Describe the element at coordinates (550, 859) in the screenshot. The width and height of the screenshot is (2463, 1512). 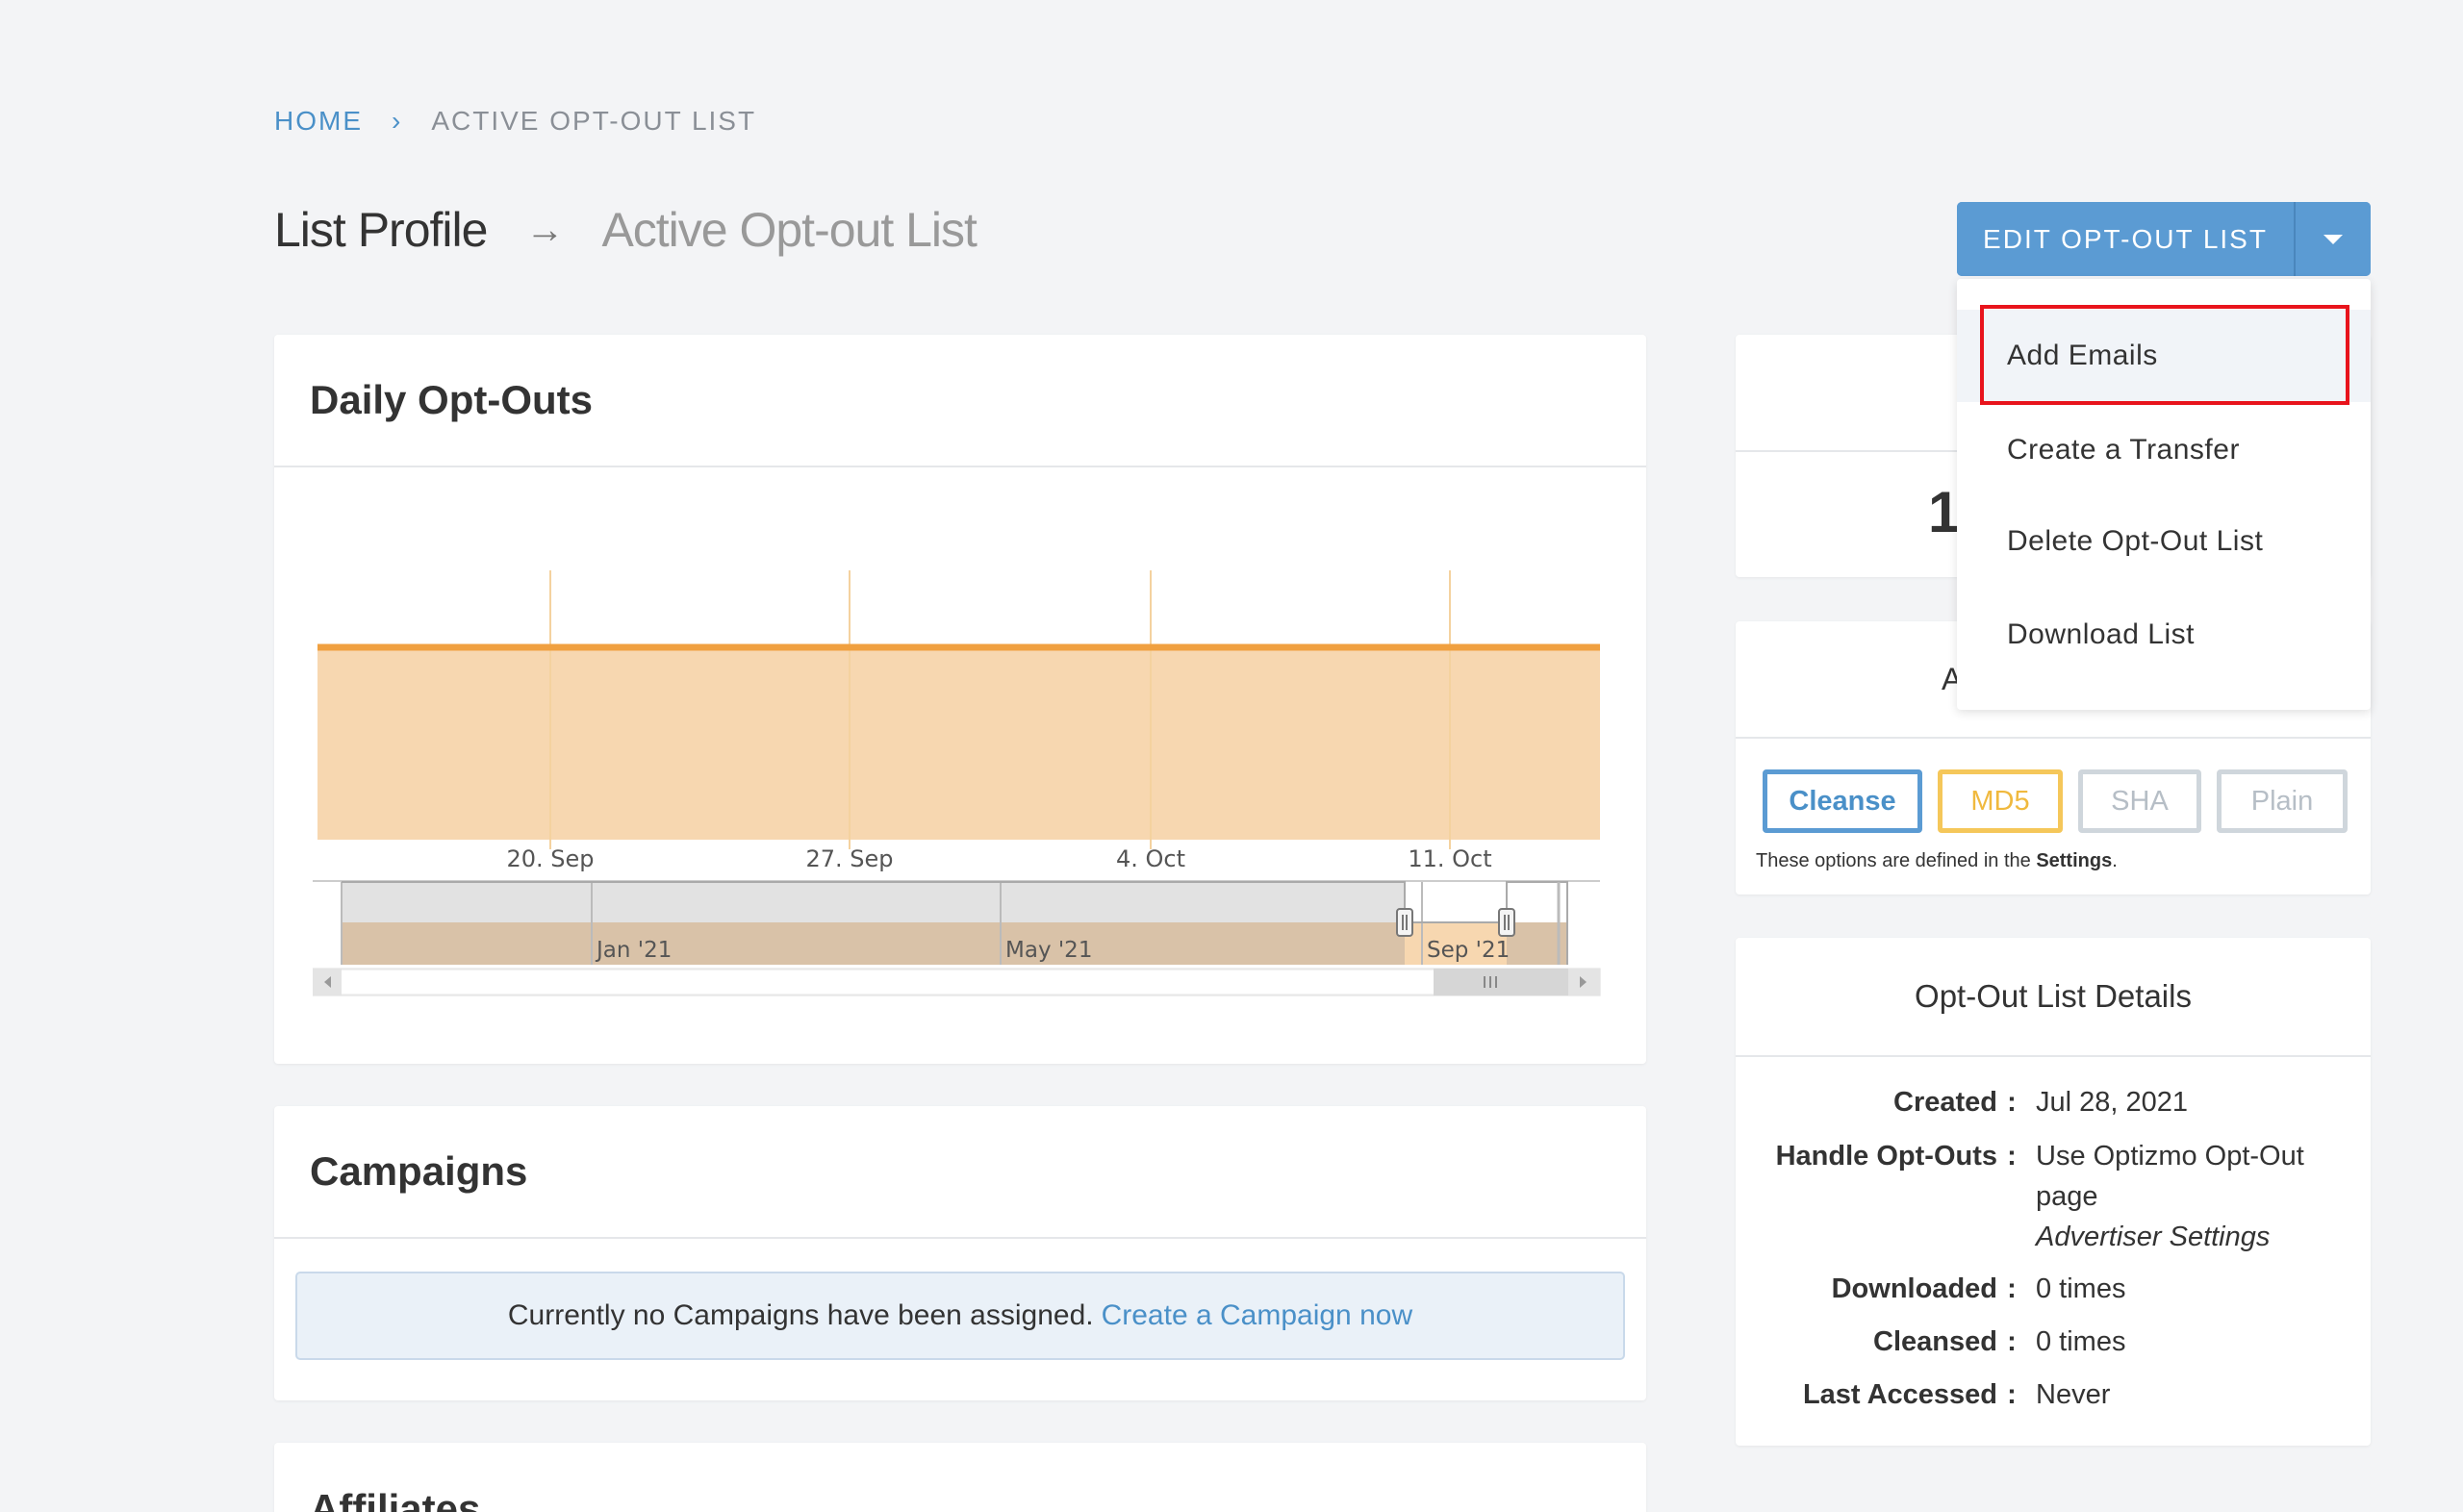
I see `x-tick-label: 20. Sep` at that location.